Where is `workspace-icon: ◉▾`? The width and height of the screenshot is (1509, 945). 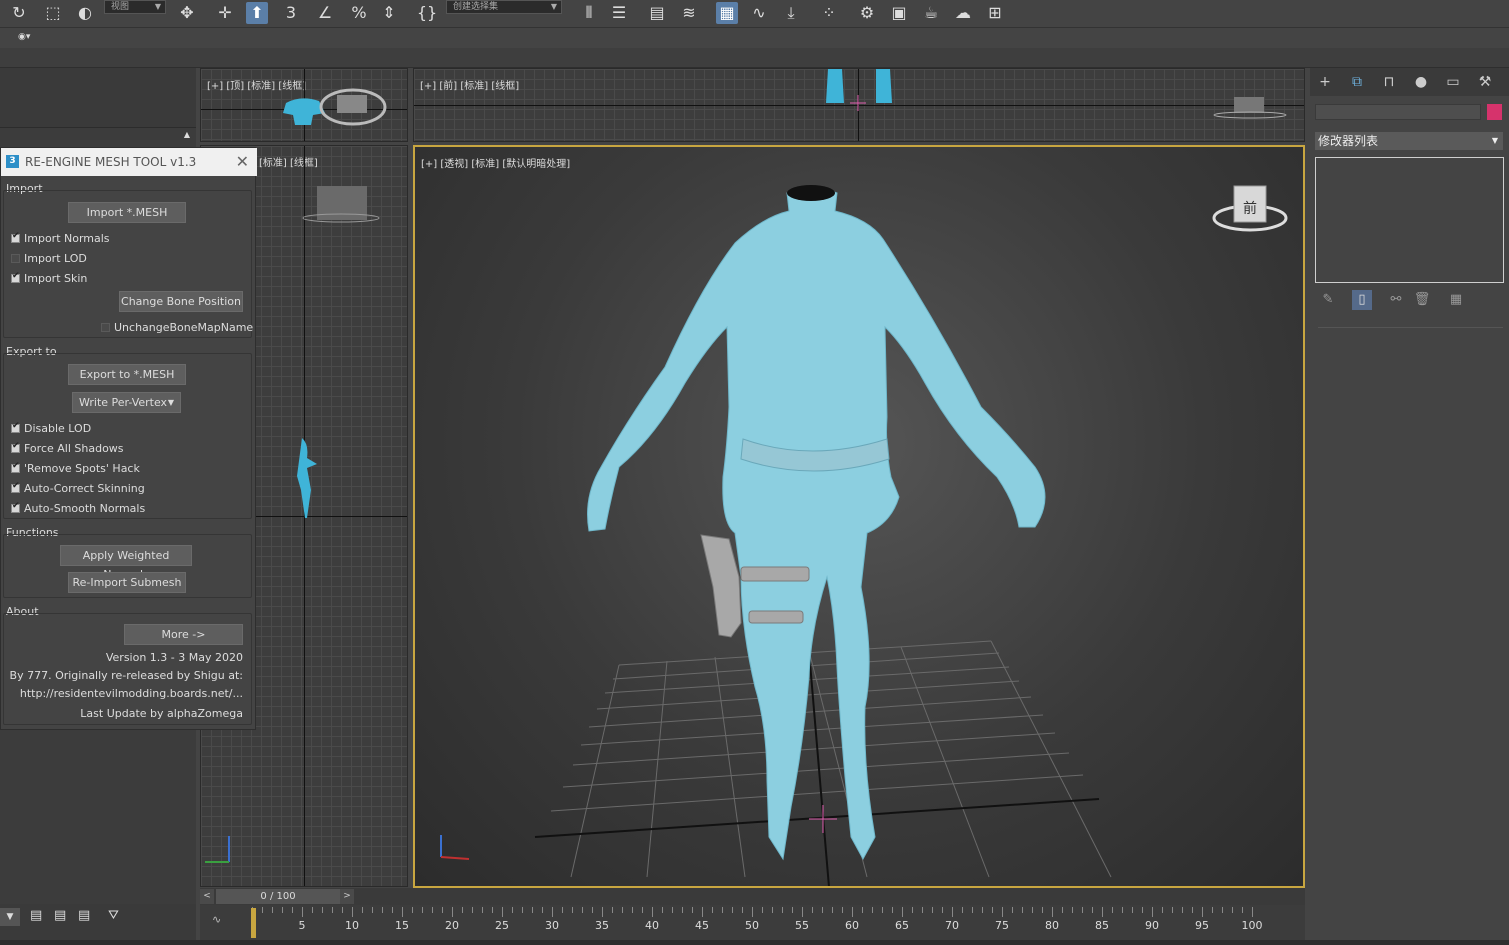 workspace-icon: ◉▾ is located at coordinates (26, 37).